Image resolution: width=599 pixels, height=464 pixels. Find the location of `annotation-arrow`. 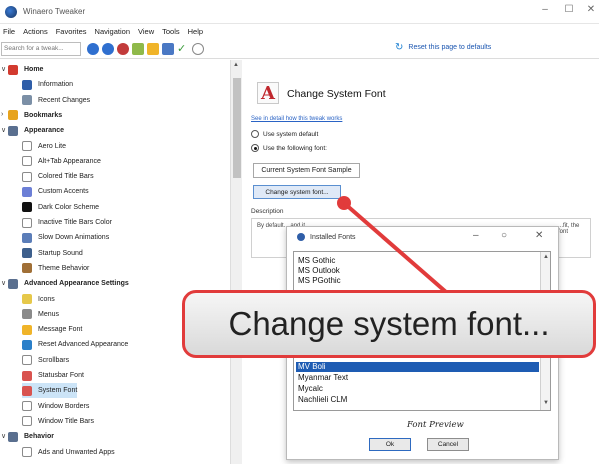

annotation-arrow is located at coordinates (392, 245).